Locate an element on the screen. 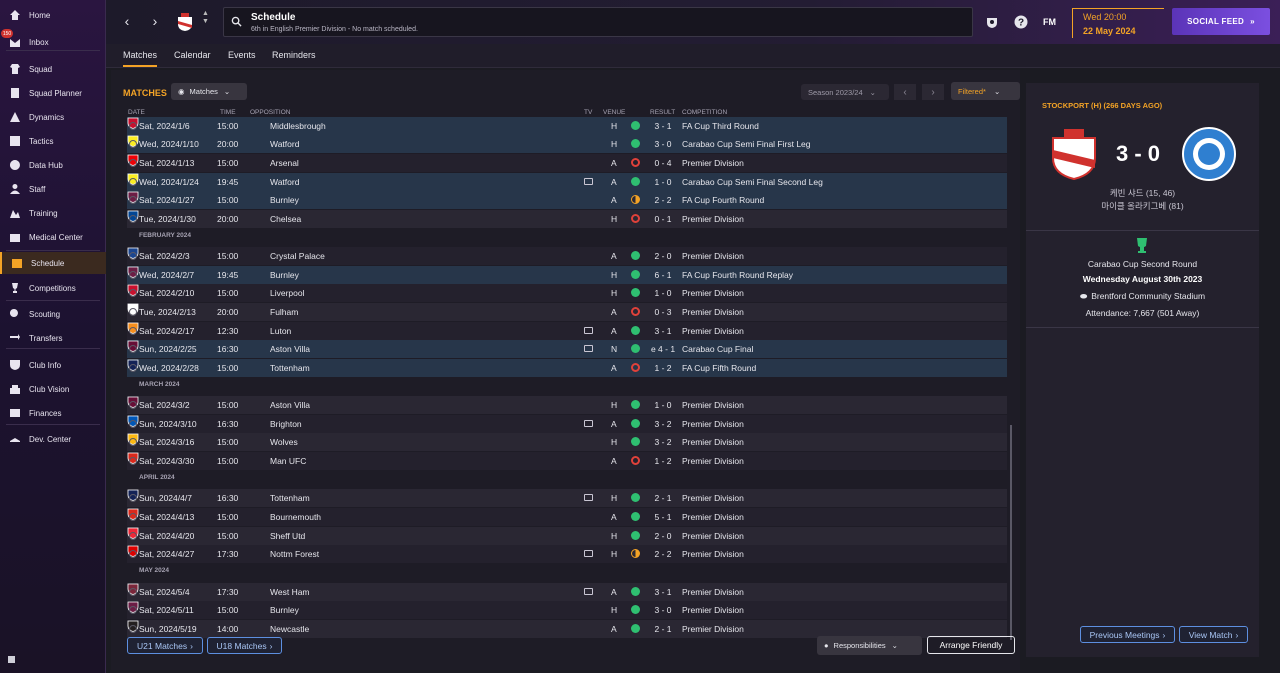  match-result: 6 - 1 is located at coordinates (662, 275).